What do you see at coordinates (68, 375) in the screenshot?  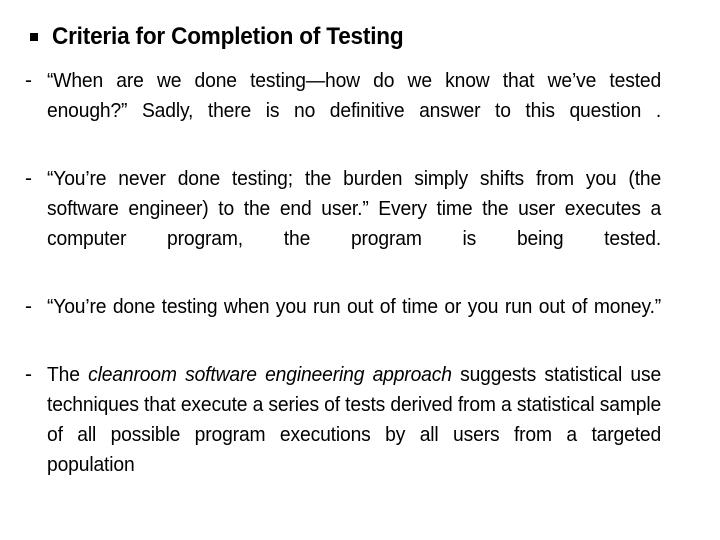 I see `text-run: The` at bounding box center [68, 375].